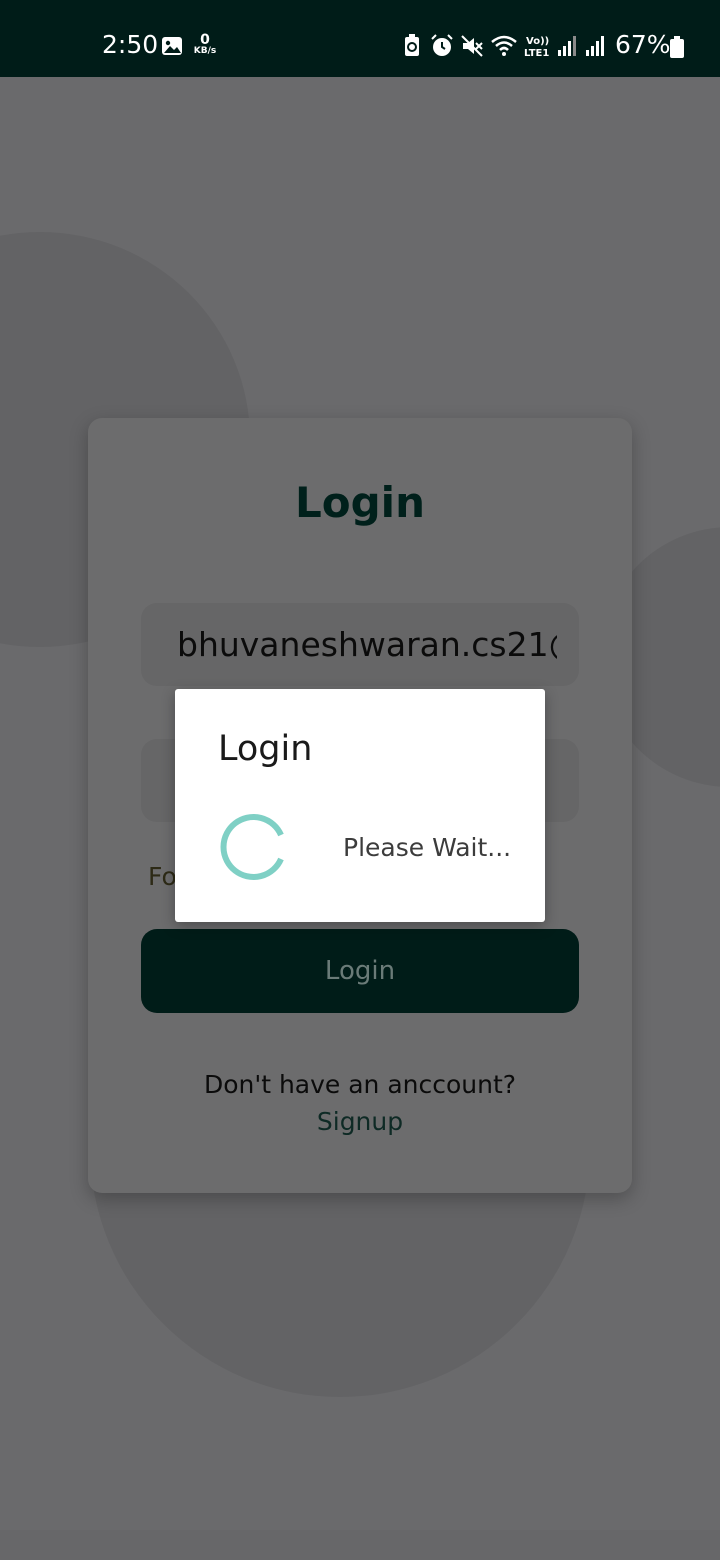 Image resolution: width=720 pixels, height=1560 pixels. I want to click on login-button: Login, so click(360, 971).